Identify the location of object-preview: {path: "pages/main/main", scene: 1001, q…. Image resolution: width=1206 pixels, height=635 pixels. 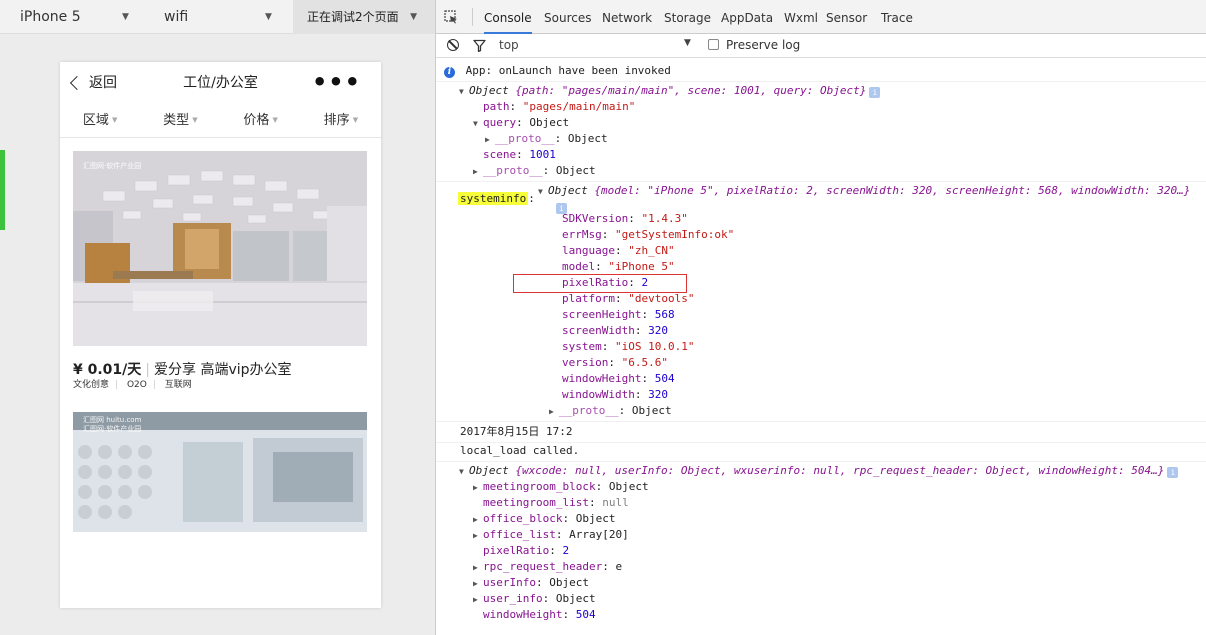
(691, 90).